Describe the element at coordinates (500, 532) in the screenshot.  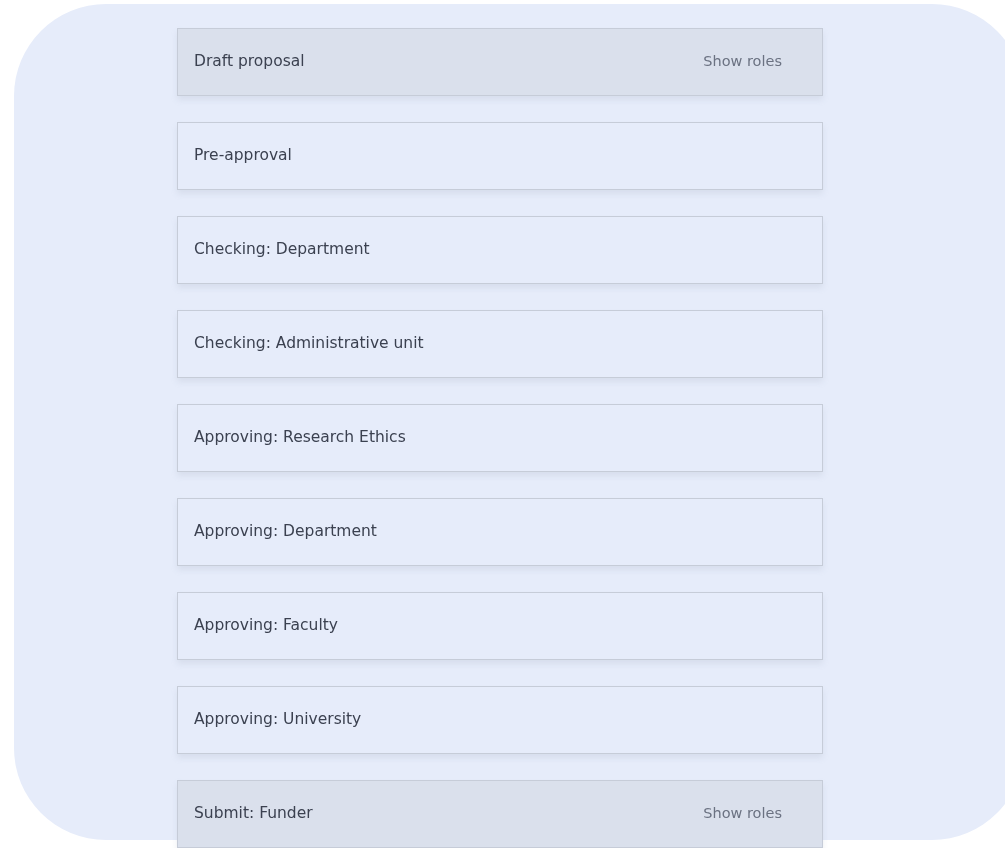
I see `step-card: Approving: Department` at that location.